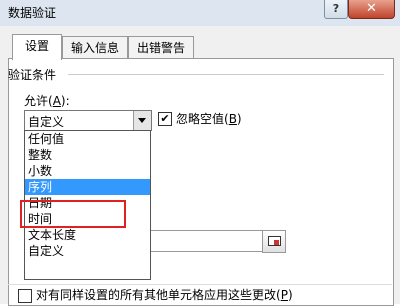  I want to click on footer-divider, so click(200, 284).